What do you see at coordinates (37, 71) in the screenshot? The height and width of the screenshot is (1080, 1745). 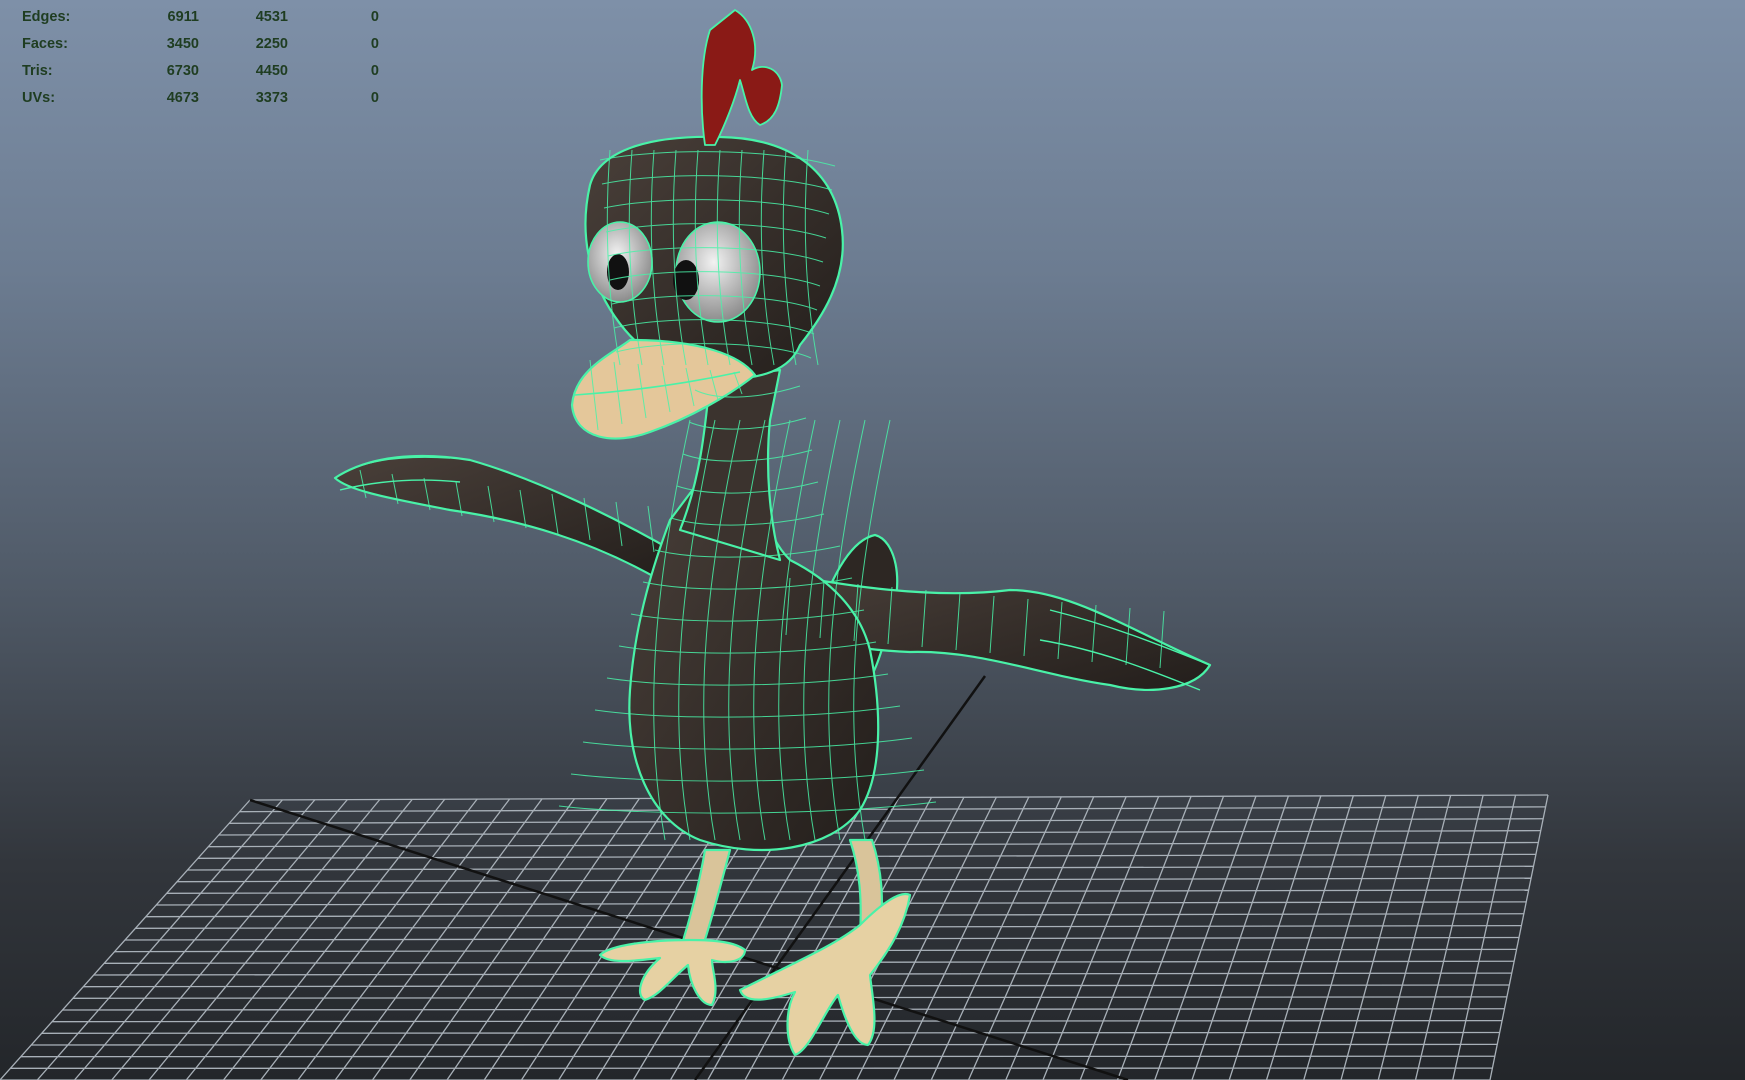 I see `hud-label: Tris:` at bounding box center [37, 71].